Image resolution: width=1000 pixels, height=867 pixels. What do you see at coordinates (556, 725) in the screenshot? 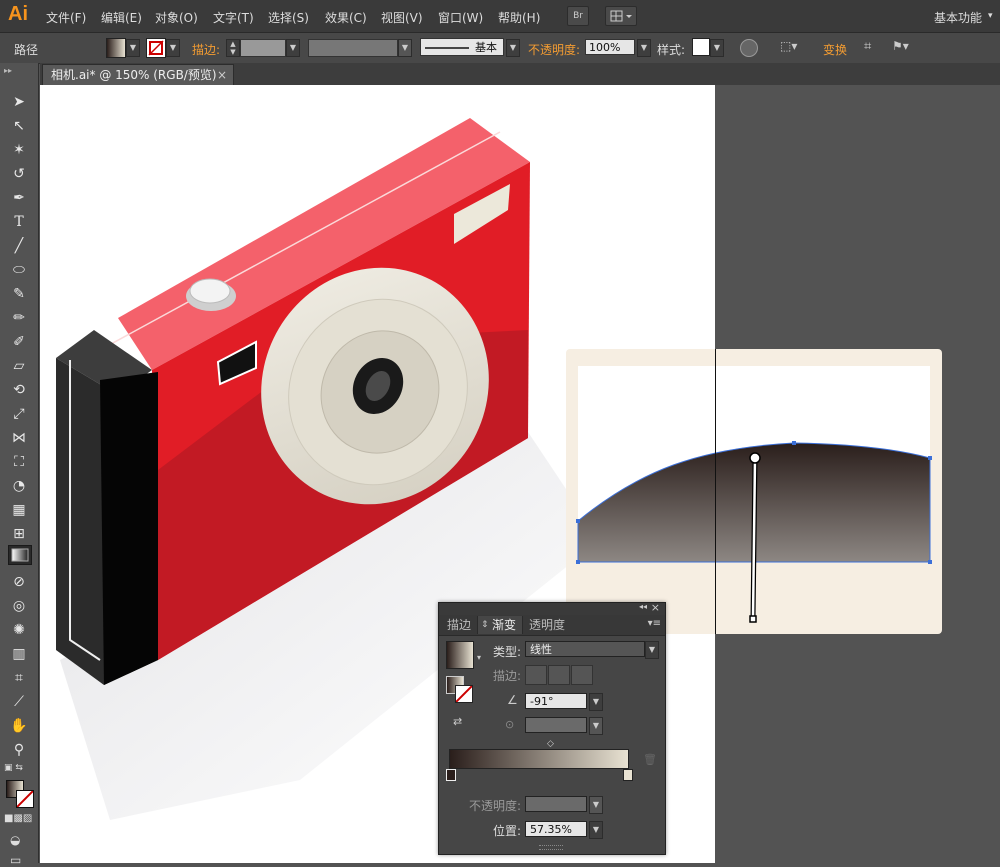
I see `aspect-ratio-input` at bounding box center [556, 725].